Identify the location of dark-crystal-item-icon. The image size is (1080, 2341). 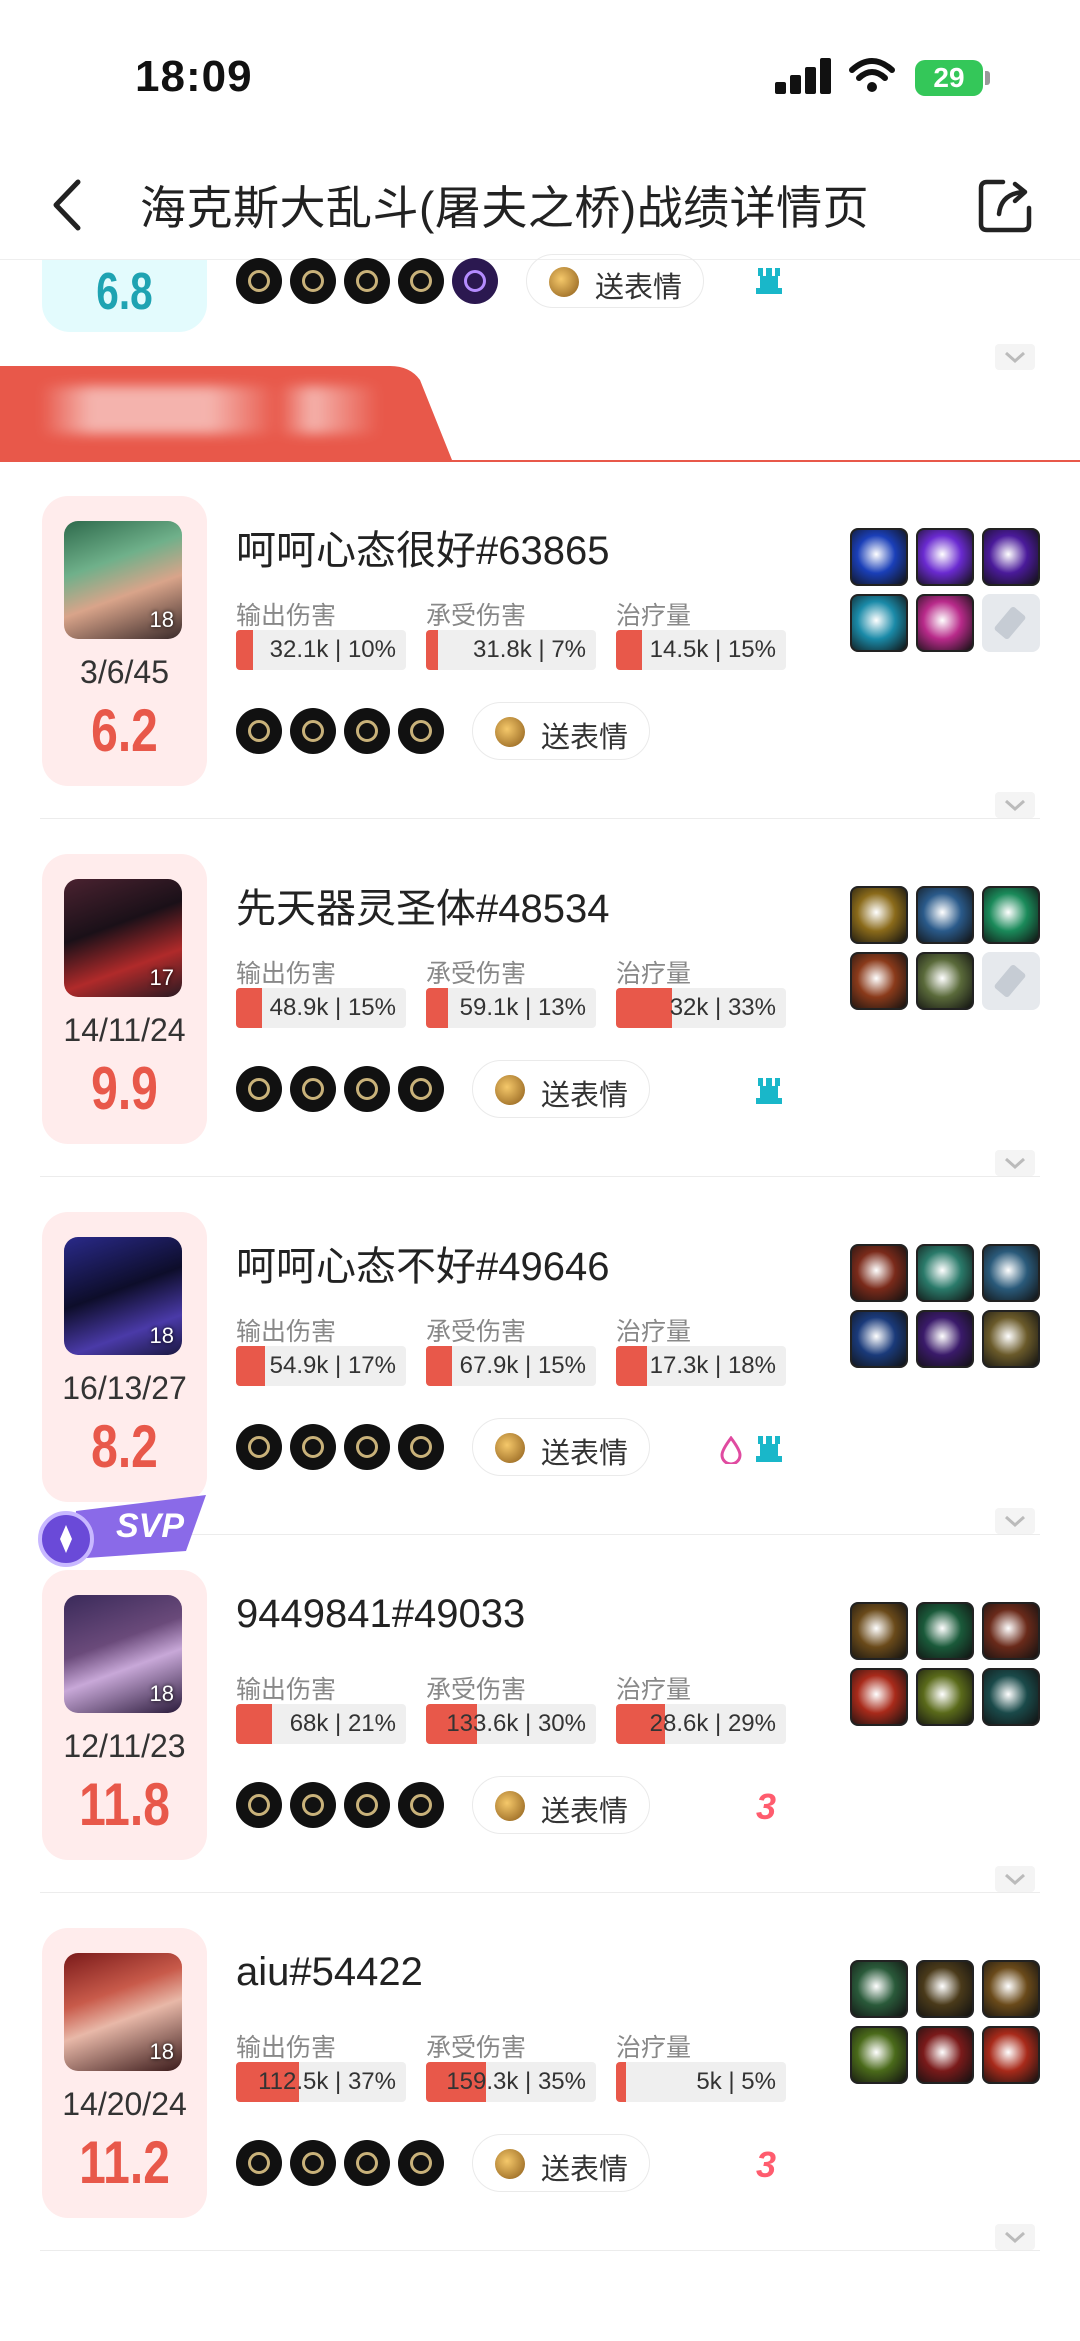
(945, 1339).